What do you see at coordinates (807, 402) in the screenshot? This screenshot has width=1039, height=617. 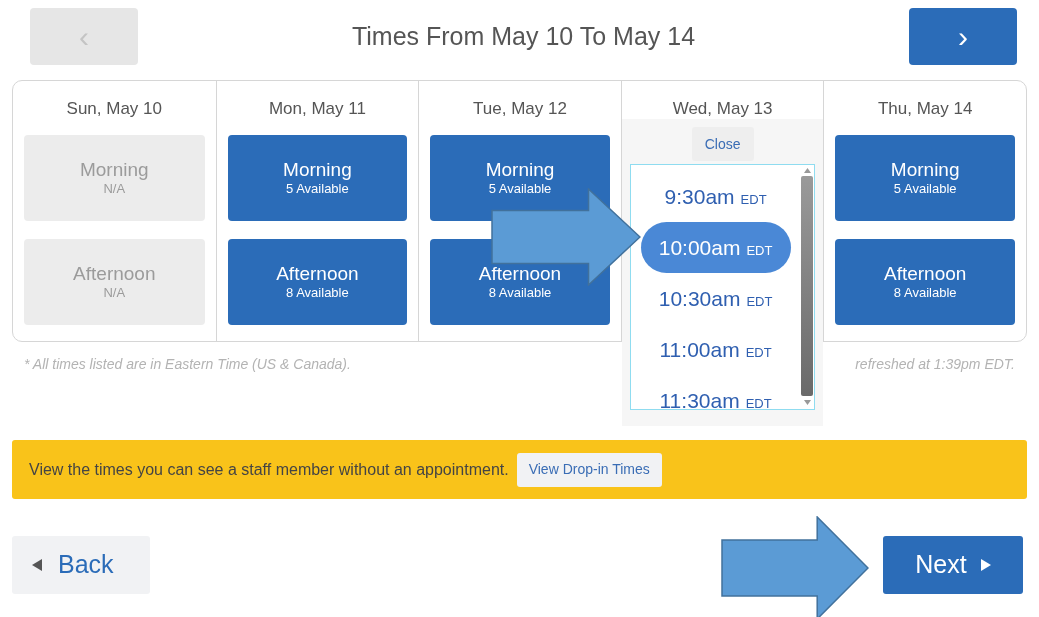 I see `scroll-down-icon` at bounding box center [807, 402].